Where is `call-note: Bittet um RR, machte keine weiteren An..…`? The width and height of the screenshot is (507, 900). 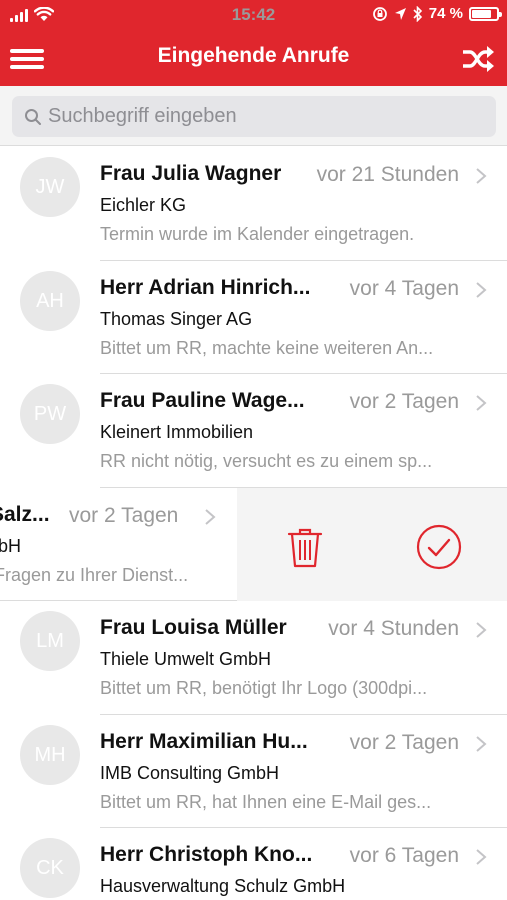 call-note: Bittet um RR, machte keine weiteren An..… is located at coordinates (267, 347).